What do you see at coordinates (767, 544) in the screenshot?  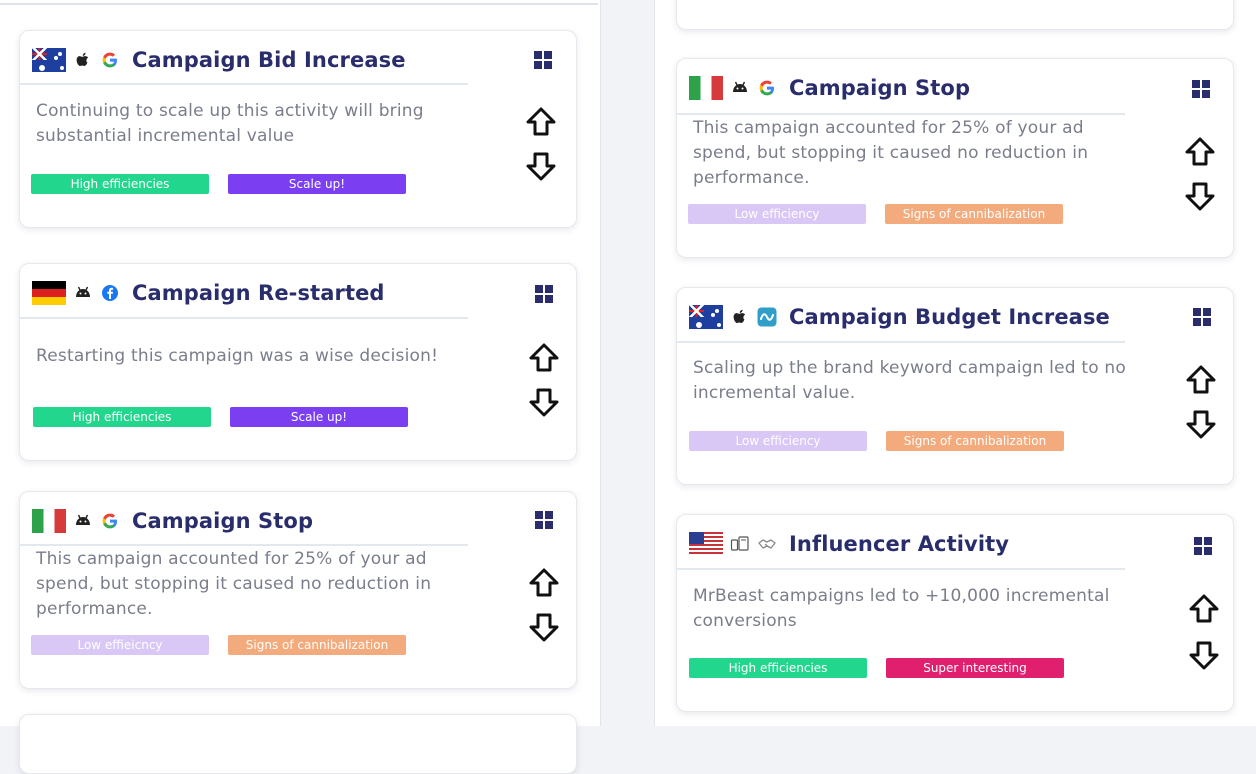 I see `handshake-icon` at bounding box center [767, 544].